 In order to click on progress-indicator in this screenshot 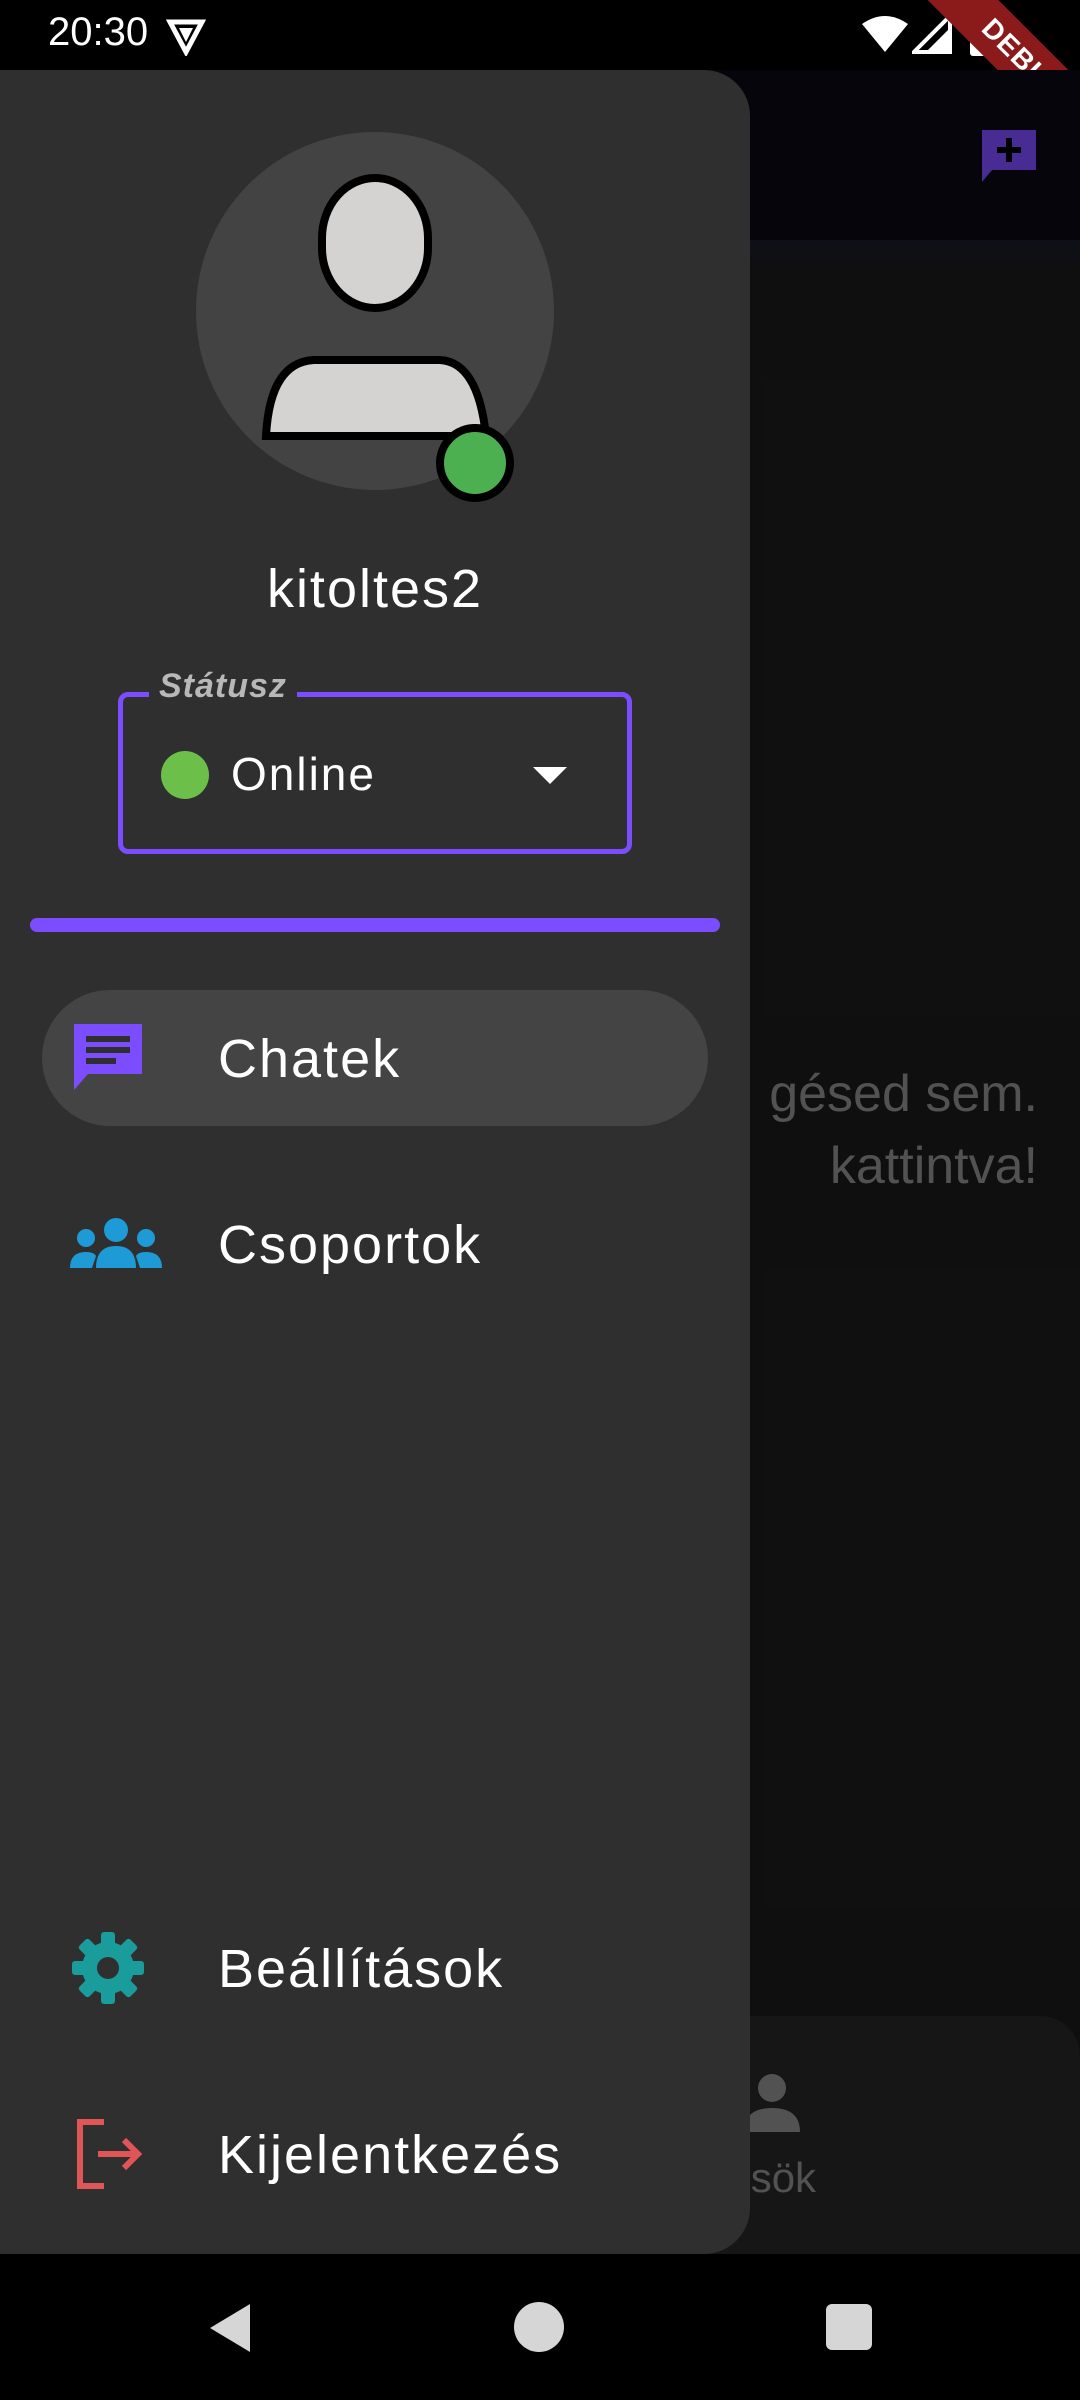, I will do `click(375, 925)`.